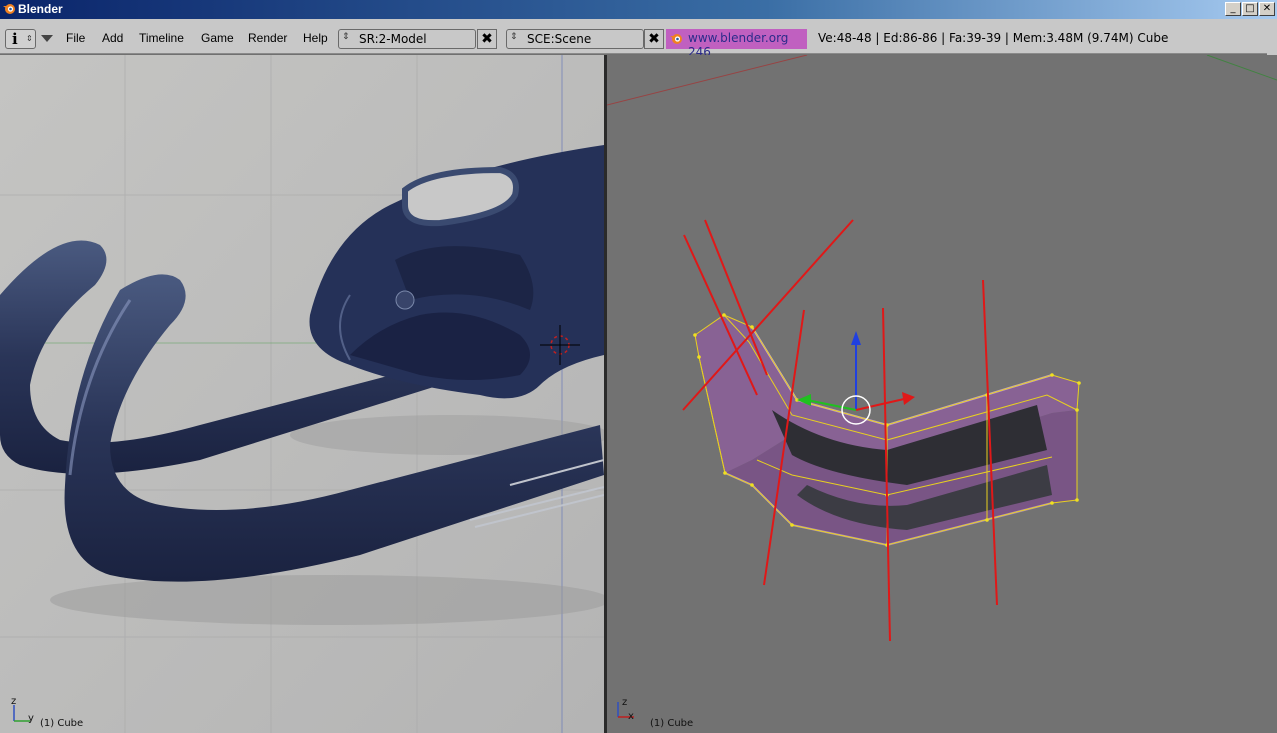 This screenshot has height=733, width=1277. I want to click on menu-timeline: Timeline, so click(161, 38).